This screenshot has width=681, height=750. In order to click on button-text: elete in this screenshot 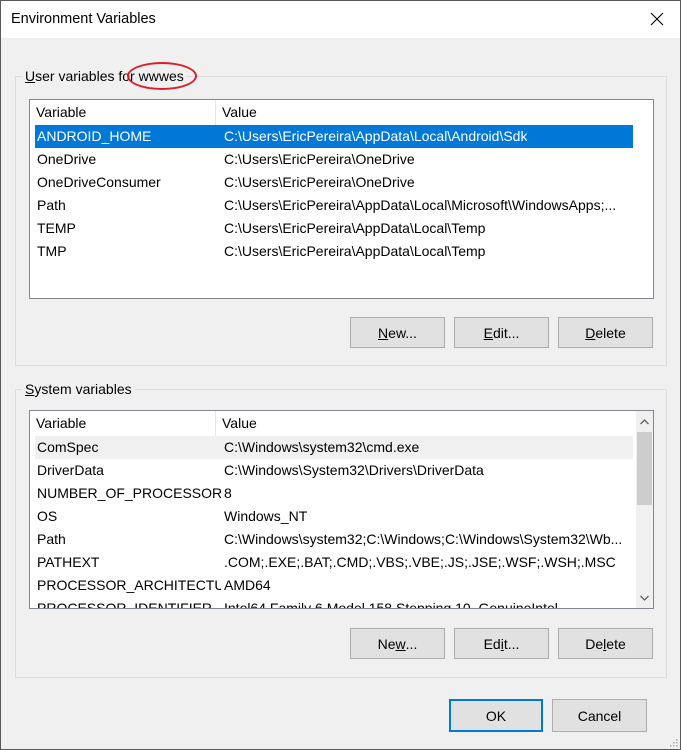, I will do `click(610, 332)`.